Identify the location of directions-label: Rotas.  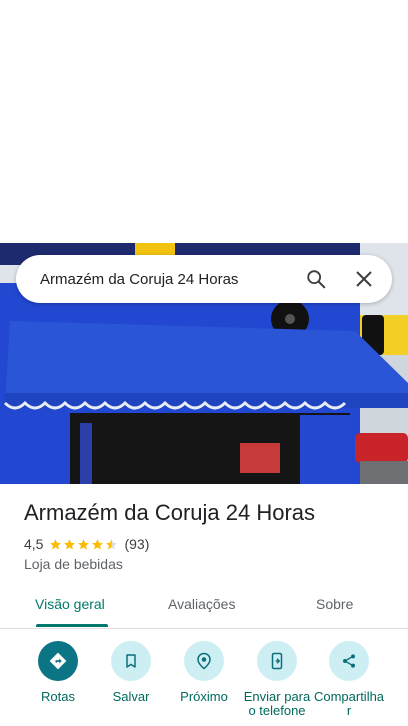
(58, 697).